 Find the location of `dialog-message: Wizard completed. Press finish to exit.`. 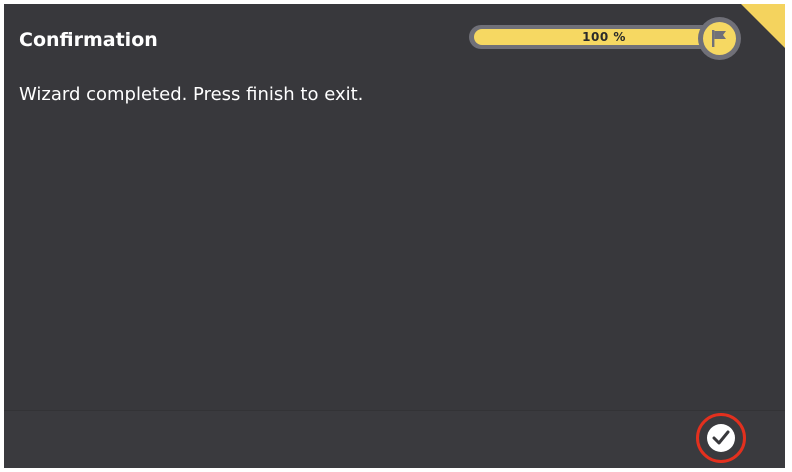

dialog-message: Wizard completed. Press finish to exit. is located at coordinates (191, 94).